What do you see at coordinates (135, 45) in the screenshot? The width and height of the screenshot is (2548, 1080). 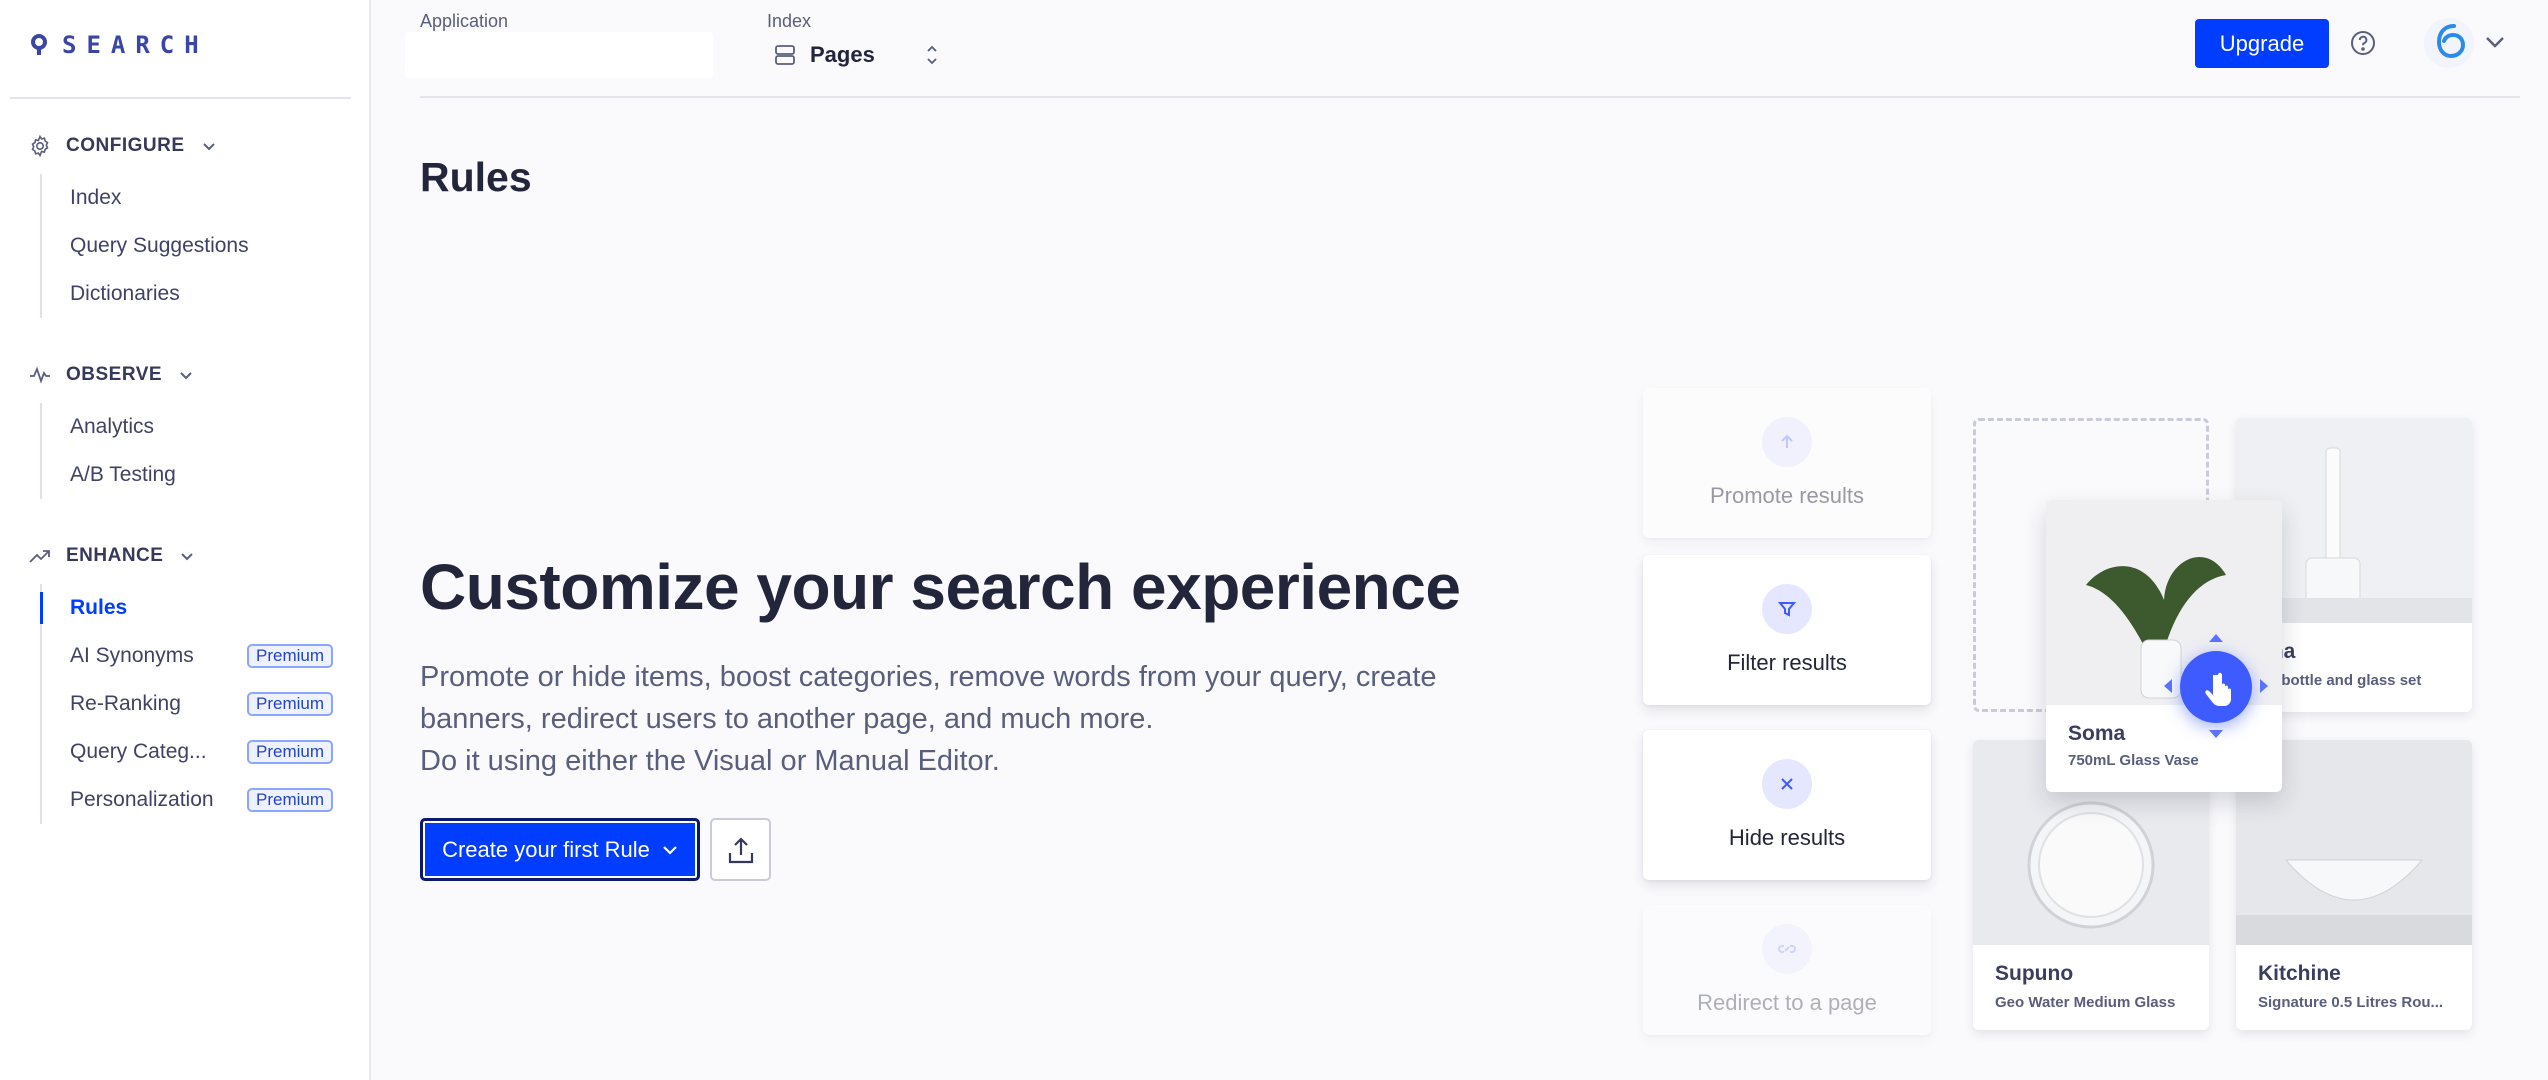 I see `brand-name: SEARCH` at bounding box center [135, 45].